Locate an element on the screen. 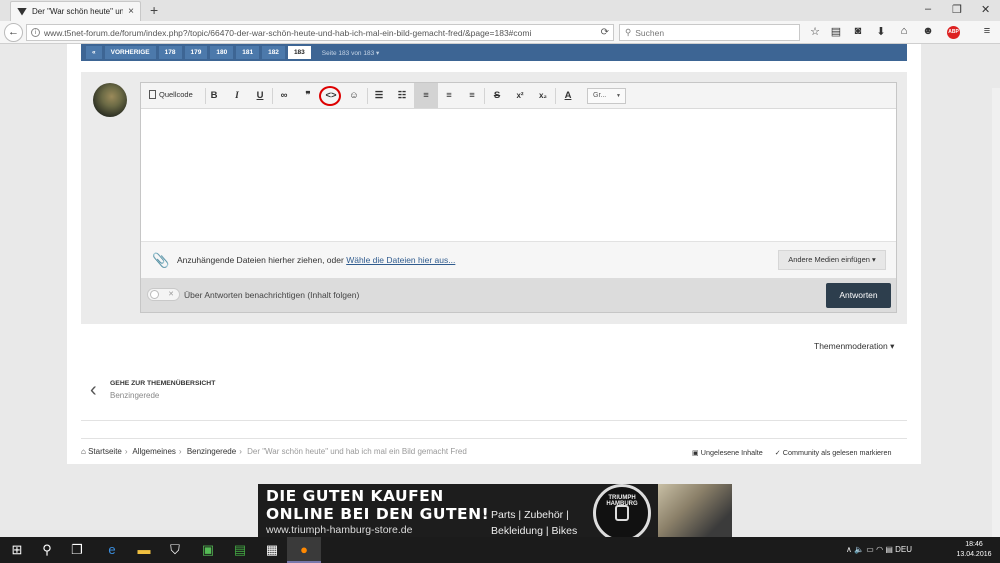  photos-icon: ▣ is located at coordinates (208, 550).